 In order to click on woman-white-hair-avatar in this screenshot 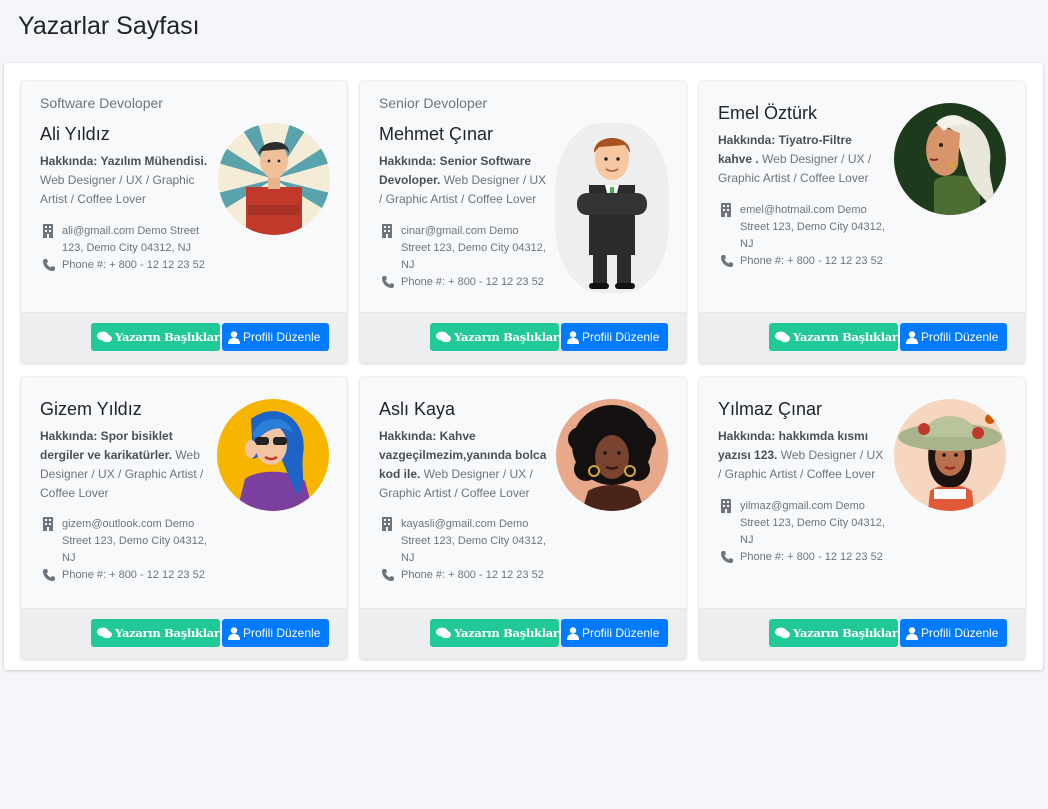, I will do `click(950, 159)`.